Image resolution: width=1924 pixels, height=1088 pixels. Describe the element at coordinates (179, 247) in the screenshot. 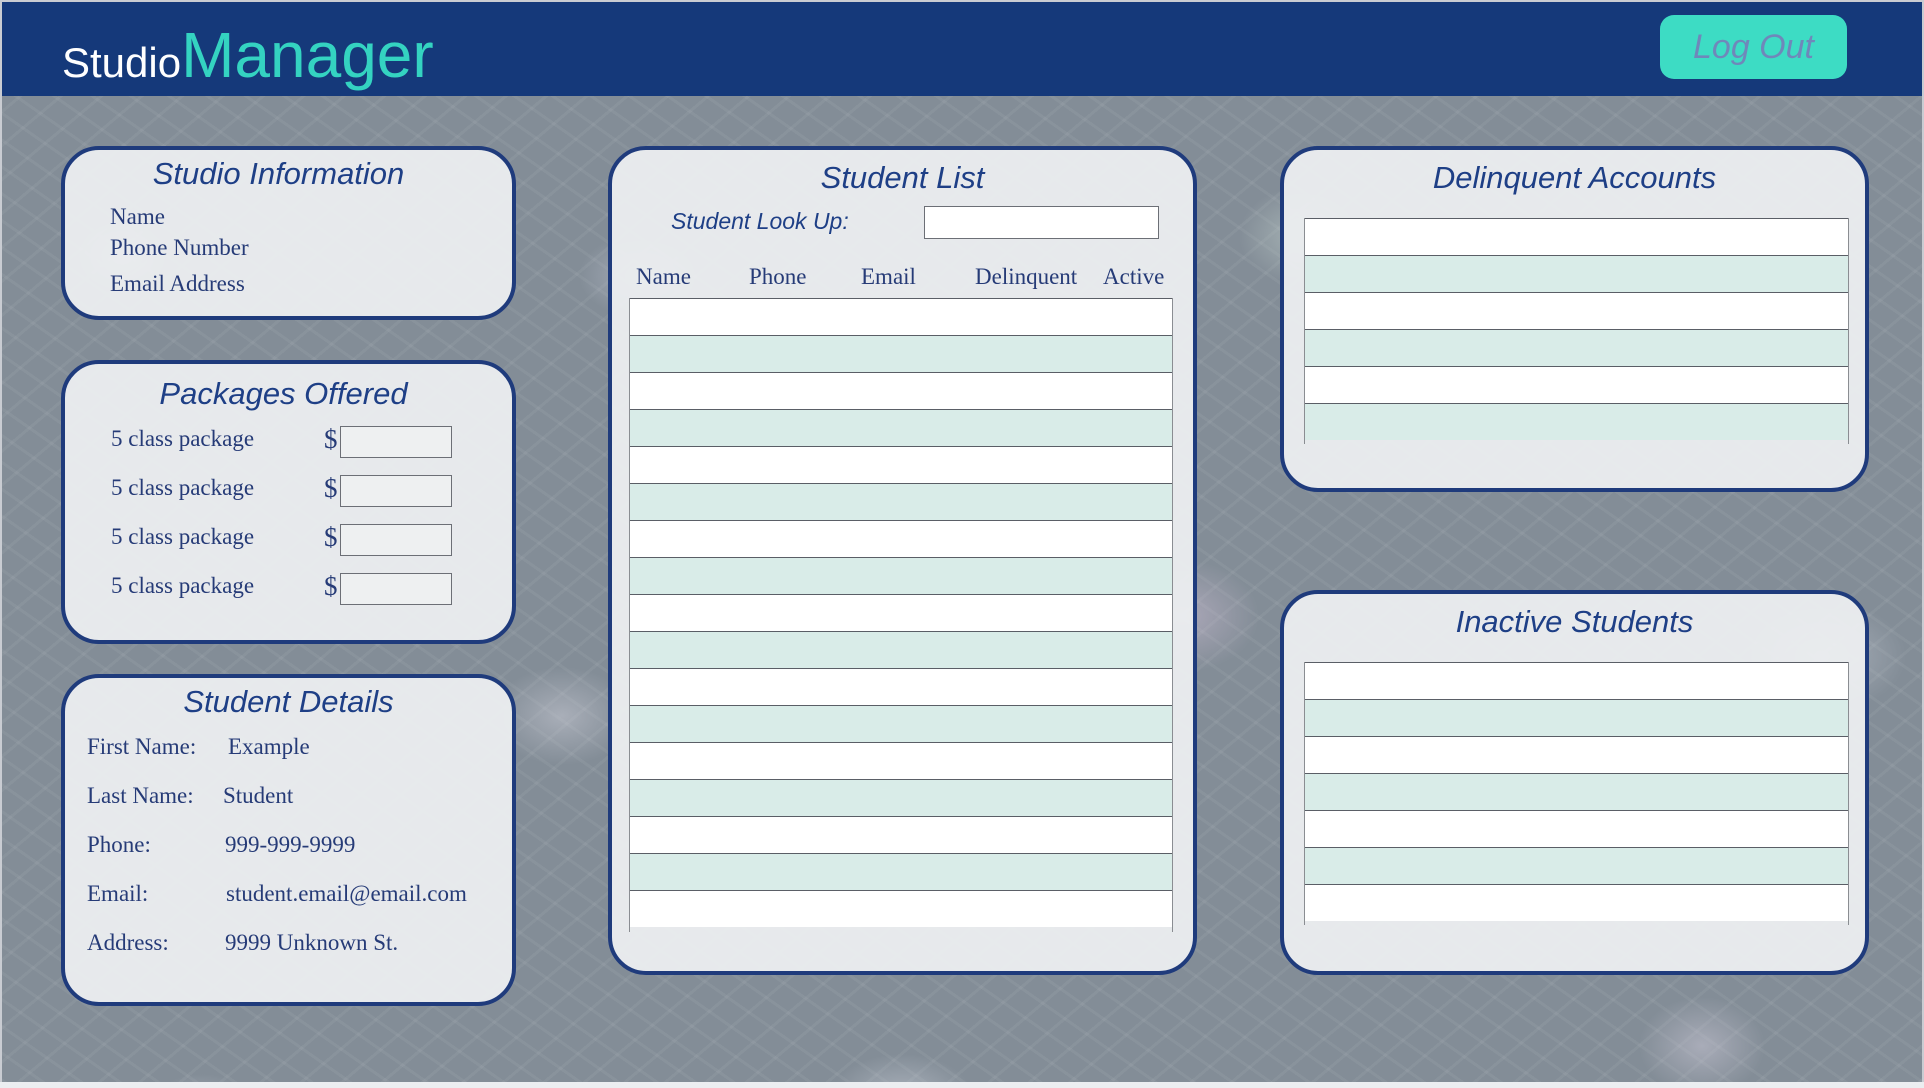

I see `studio-phone-label: Phone Number` at that location.